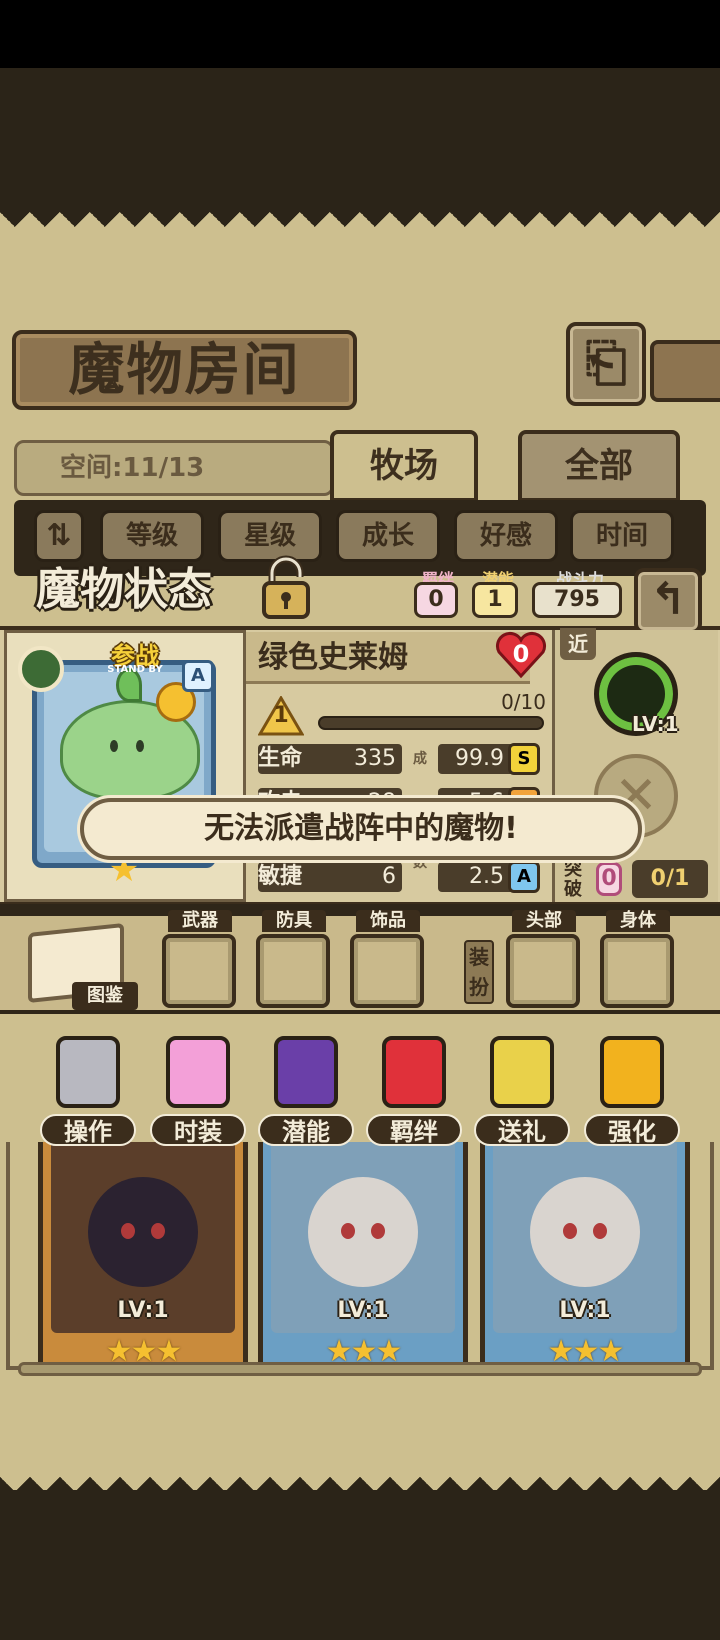 This screenshot has width=720, height=1640. I want to click on stat-value: 335, so click(375, 758).